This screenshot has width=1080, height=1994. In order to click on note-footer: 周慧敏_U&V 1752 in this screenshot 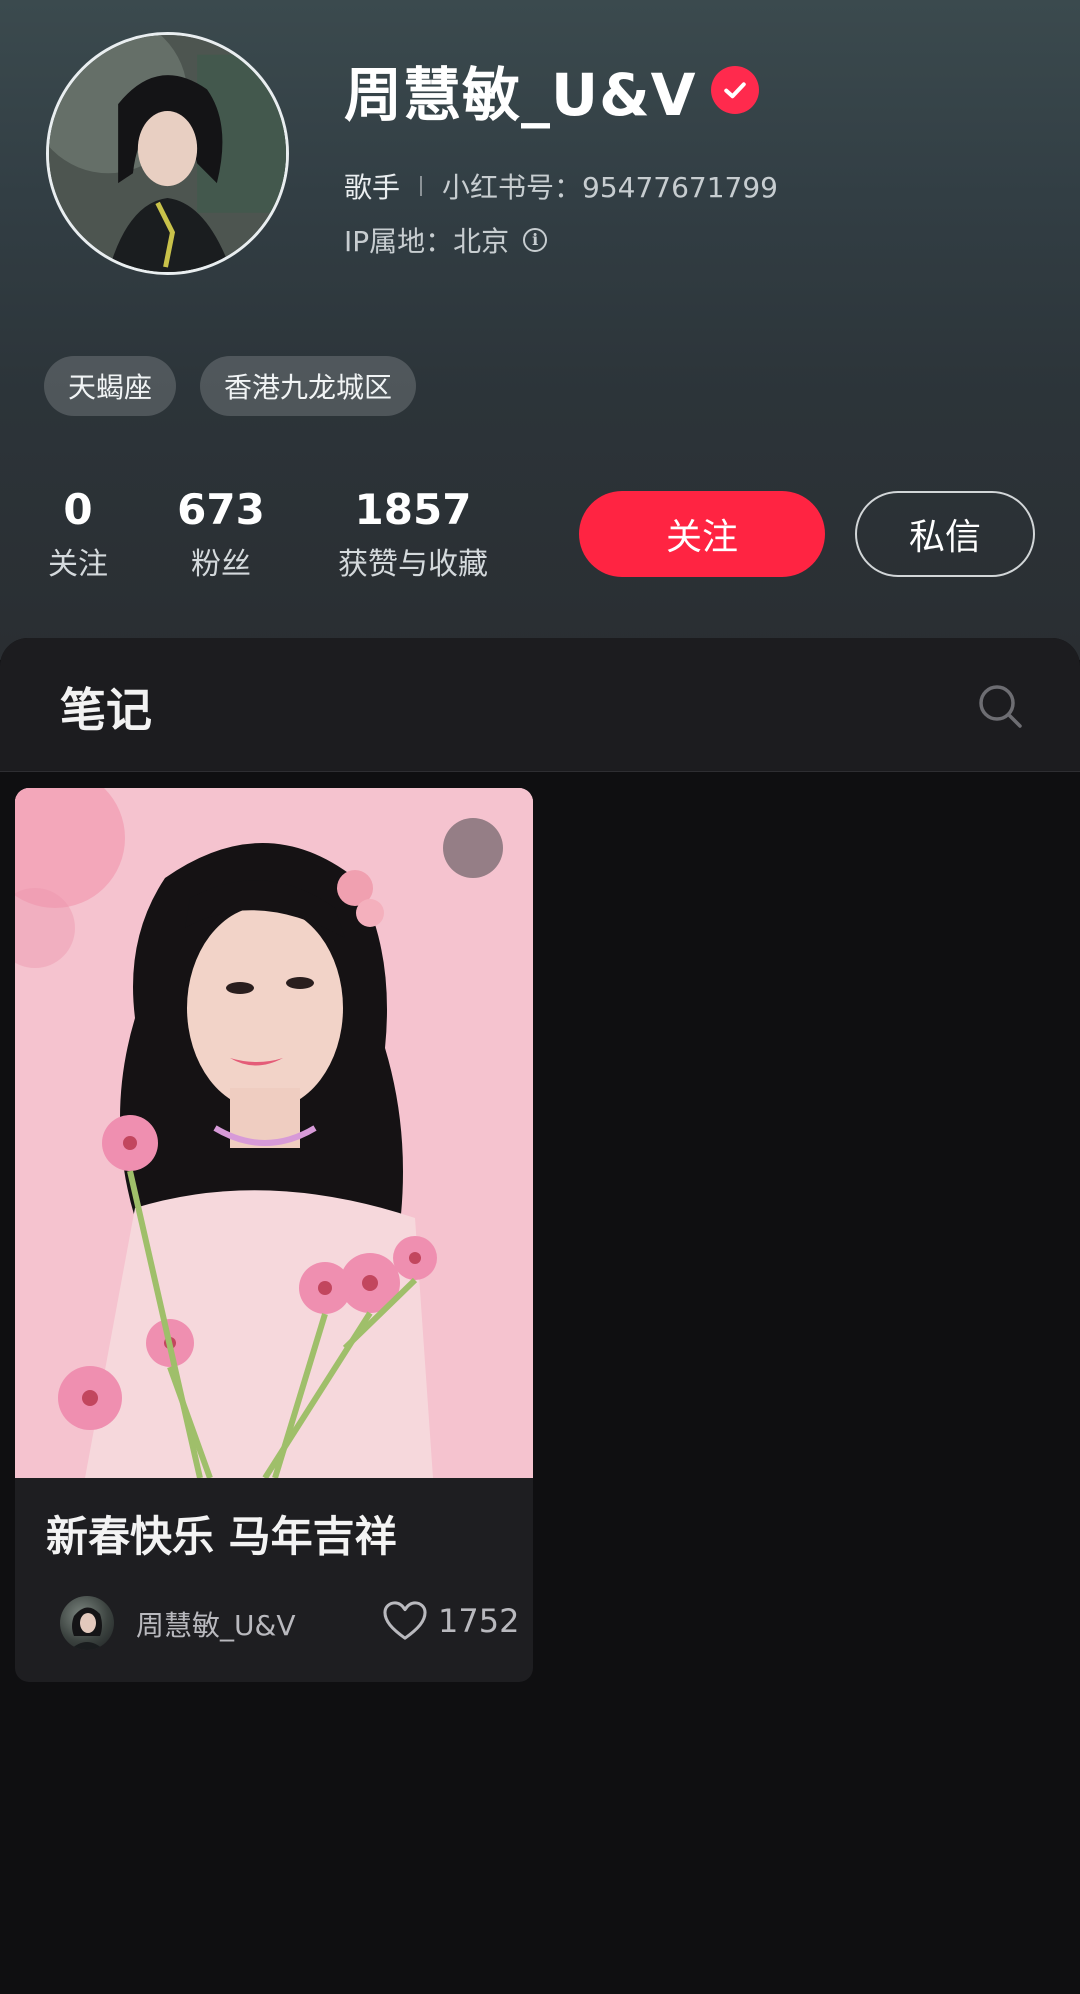, I will do `click(283, 1622)`.